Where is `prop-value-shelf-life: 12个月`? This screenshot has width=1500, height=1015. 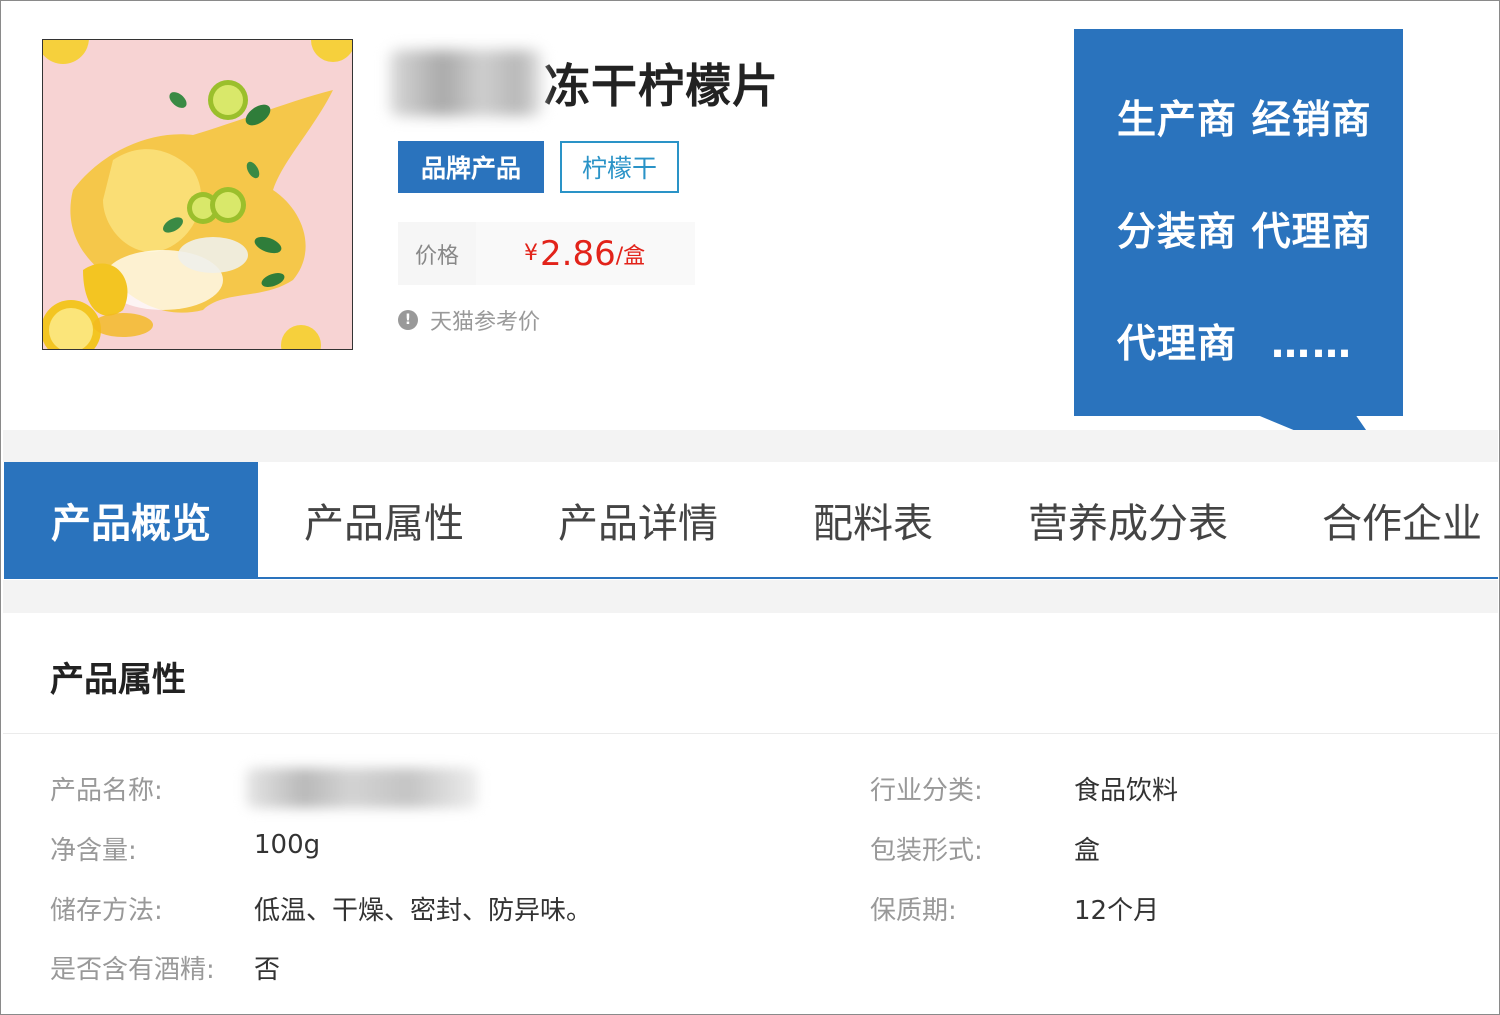
prop-value-shelf-life: 12个月 is located at coordinates (1117, 911).